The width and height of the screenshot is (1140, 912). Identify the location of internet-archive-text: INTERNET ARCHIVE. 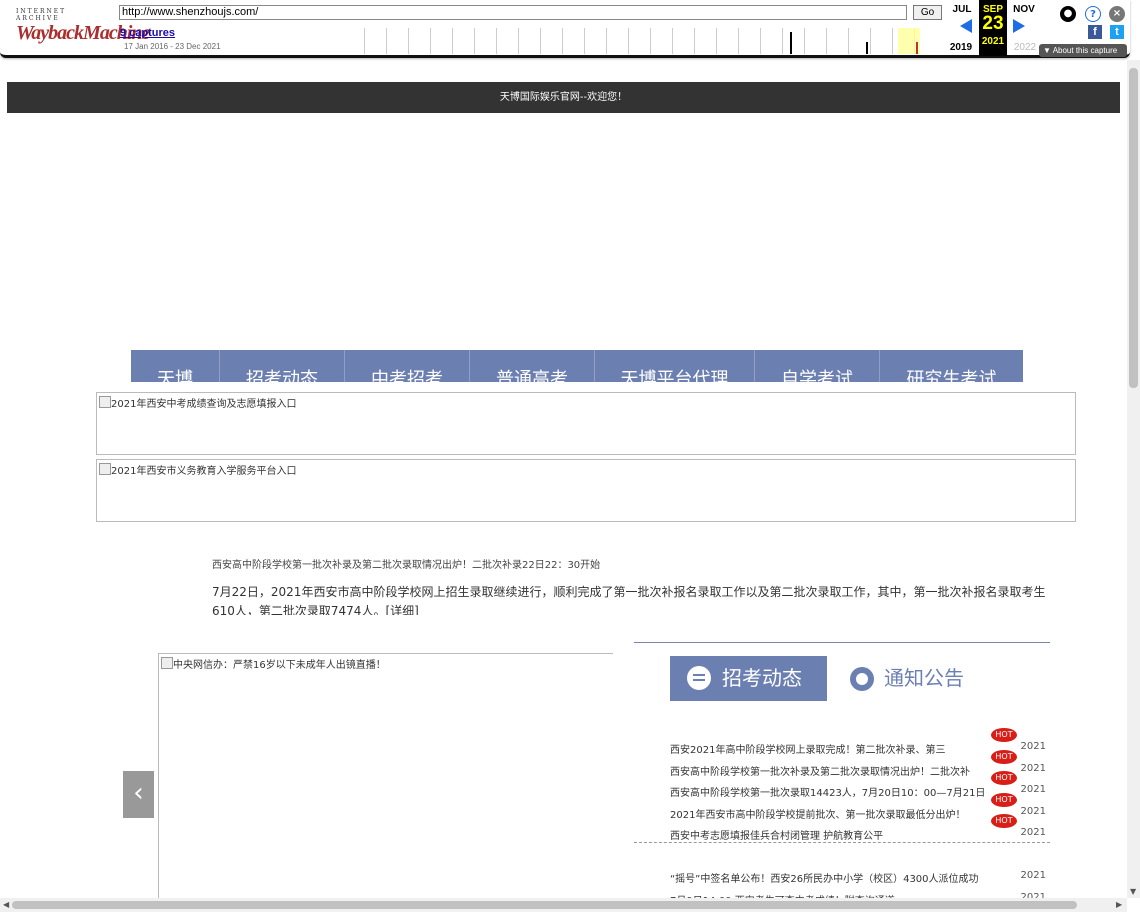
(41, 15).